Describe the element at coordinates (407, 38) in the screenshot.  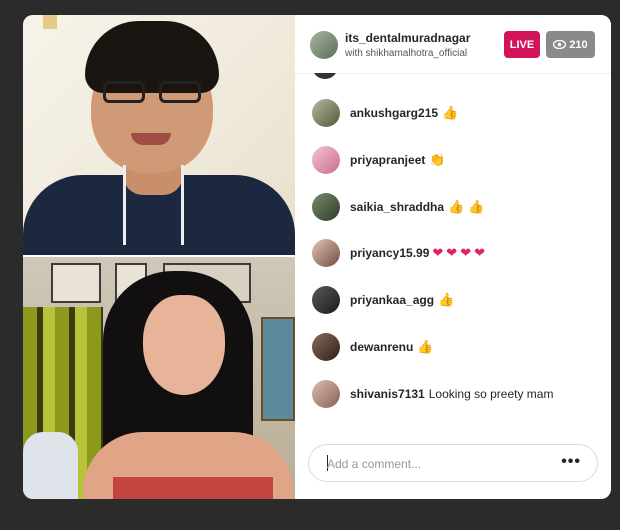
I see `host-username: its_dentalmuradnagar` at that location.